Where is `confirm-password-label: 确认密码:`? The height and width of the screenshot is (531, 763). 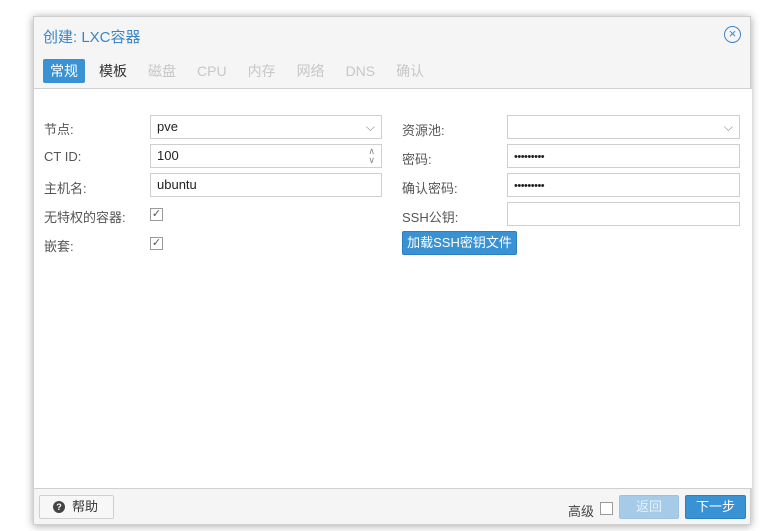 confirm-password-label: 确认密码: is located at coordinates (430, 188).